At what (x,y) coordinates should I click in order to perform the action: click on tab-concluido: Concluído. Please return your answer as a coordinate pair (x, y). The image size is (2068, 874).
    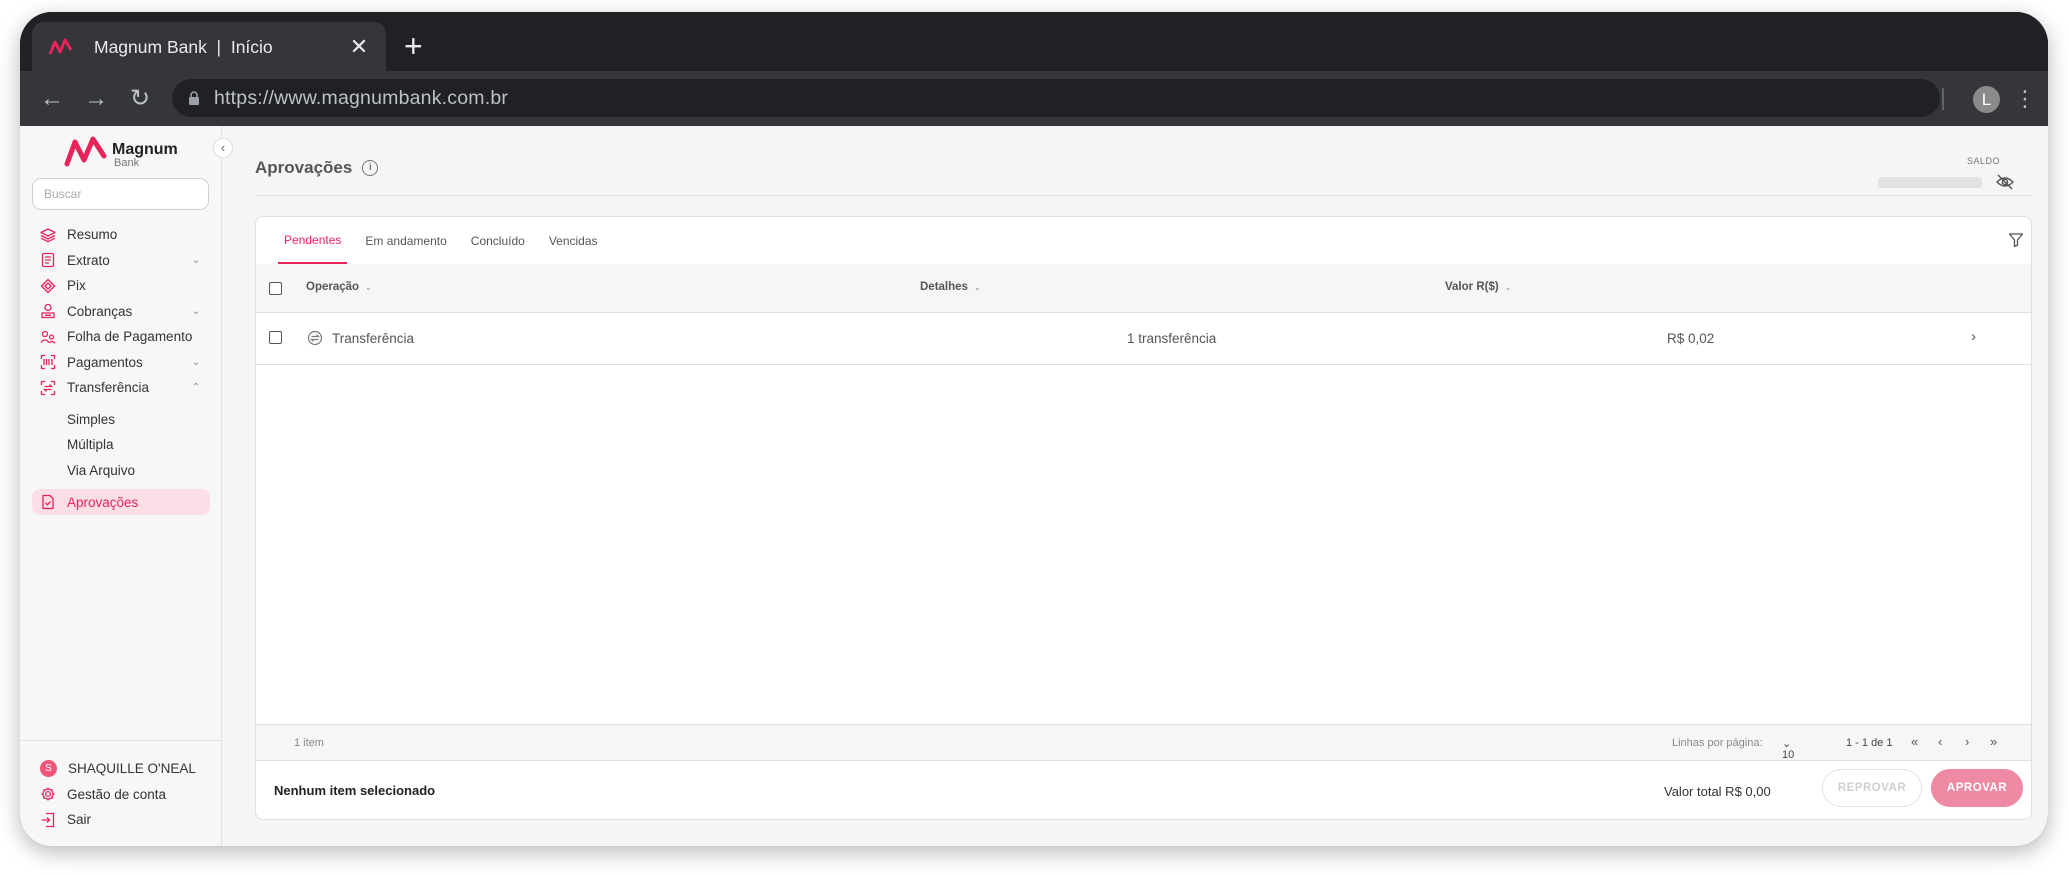
    Looking at the image, I should click on (498, 240).